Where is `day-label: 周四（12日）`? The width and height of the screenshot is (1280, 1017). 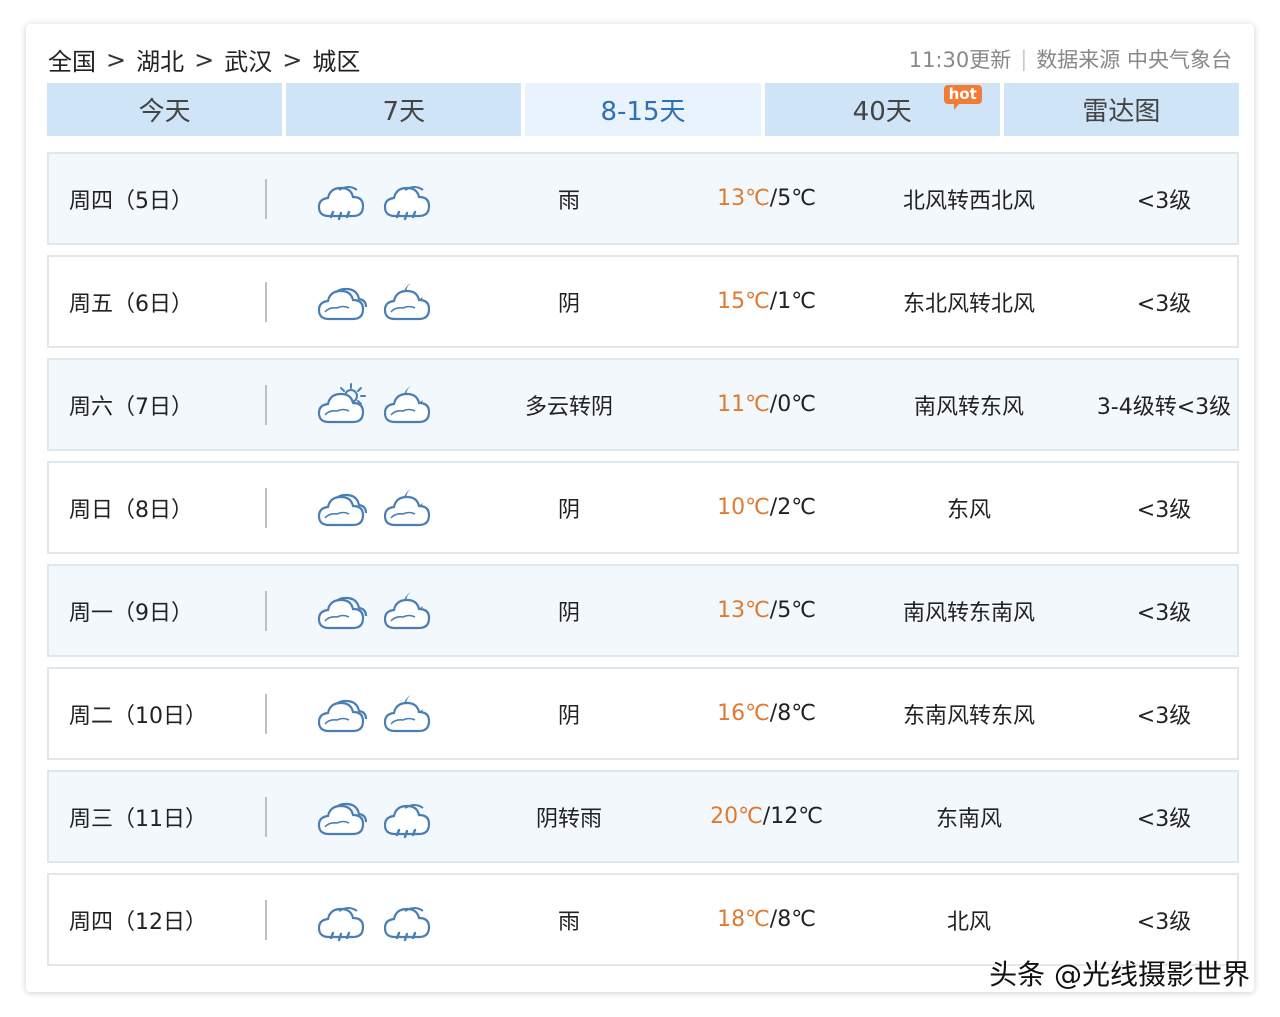
day-label: 周四（12日） is located at coordinates (138, 922).